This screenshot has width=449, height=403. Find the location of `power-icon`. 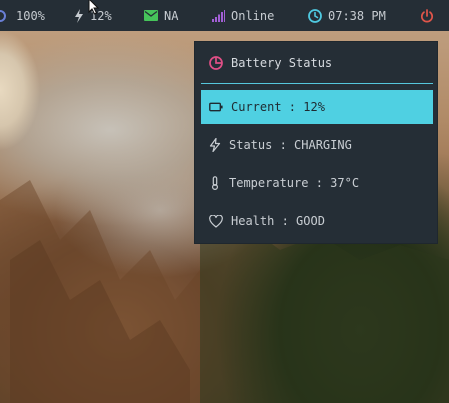

power-icon is located at coordinates (427, 15).